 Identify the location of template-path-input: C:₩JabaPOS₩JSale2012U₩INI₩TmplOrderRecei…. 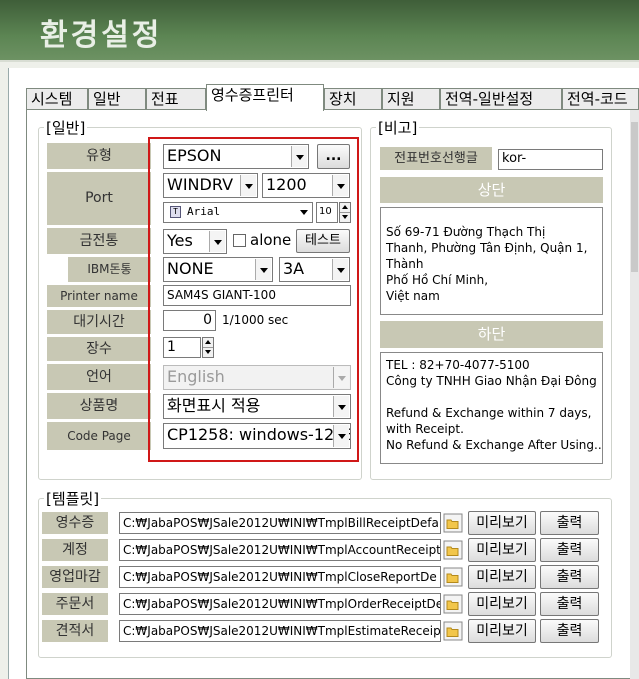
(280, 604).